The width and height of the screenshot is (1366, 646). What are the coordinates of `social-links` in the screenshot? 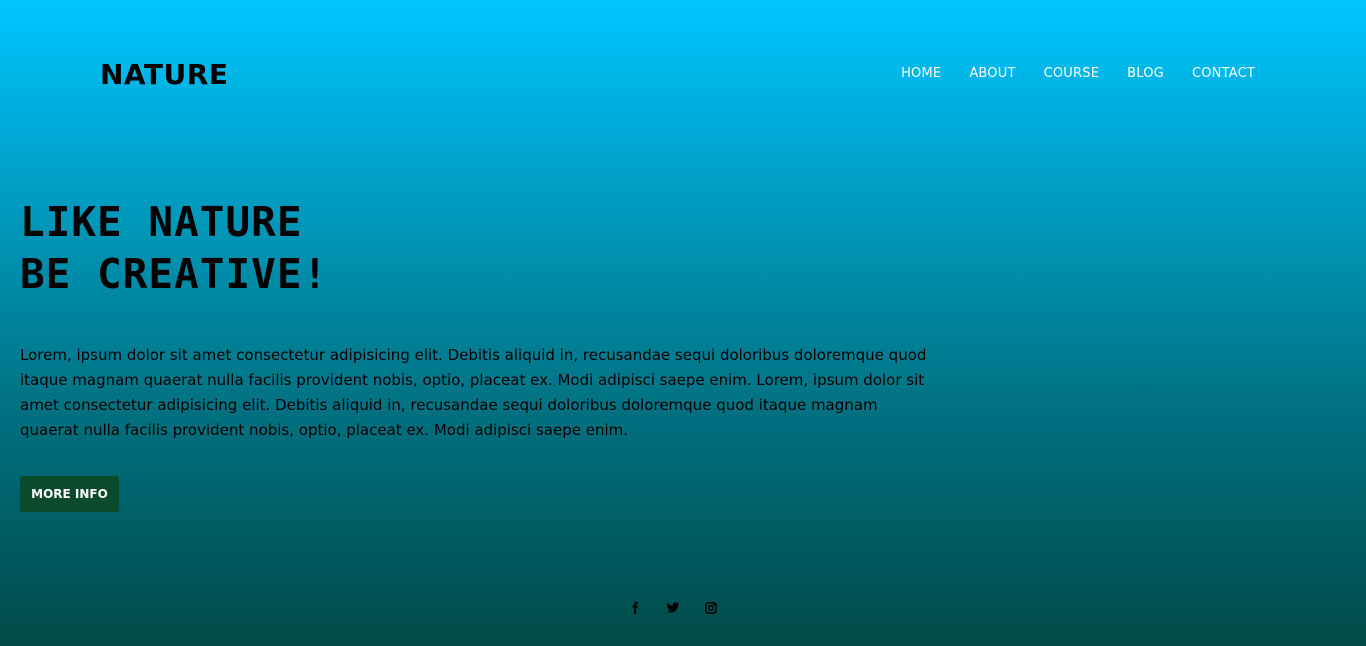 It's located at (673, 608).